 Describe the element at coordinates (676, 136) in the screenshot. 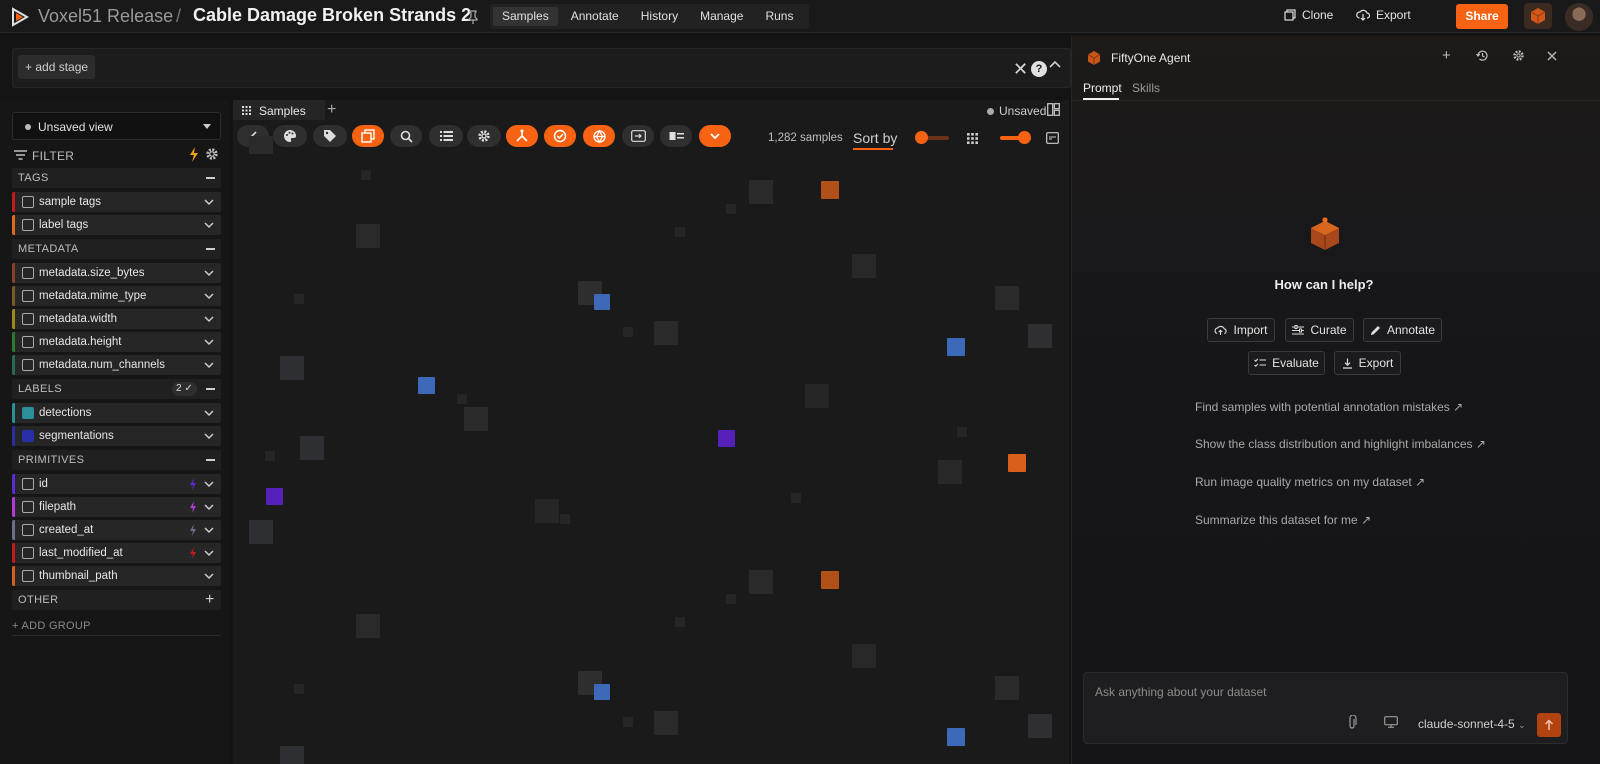

I see `display-options-button` at that location.